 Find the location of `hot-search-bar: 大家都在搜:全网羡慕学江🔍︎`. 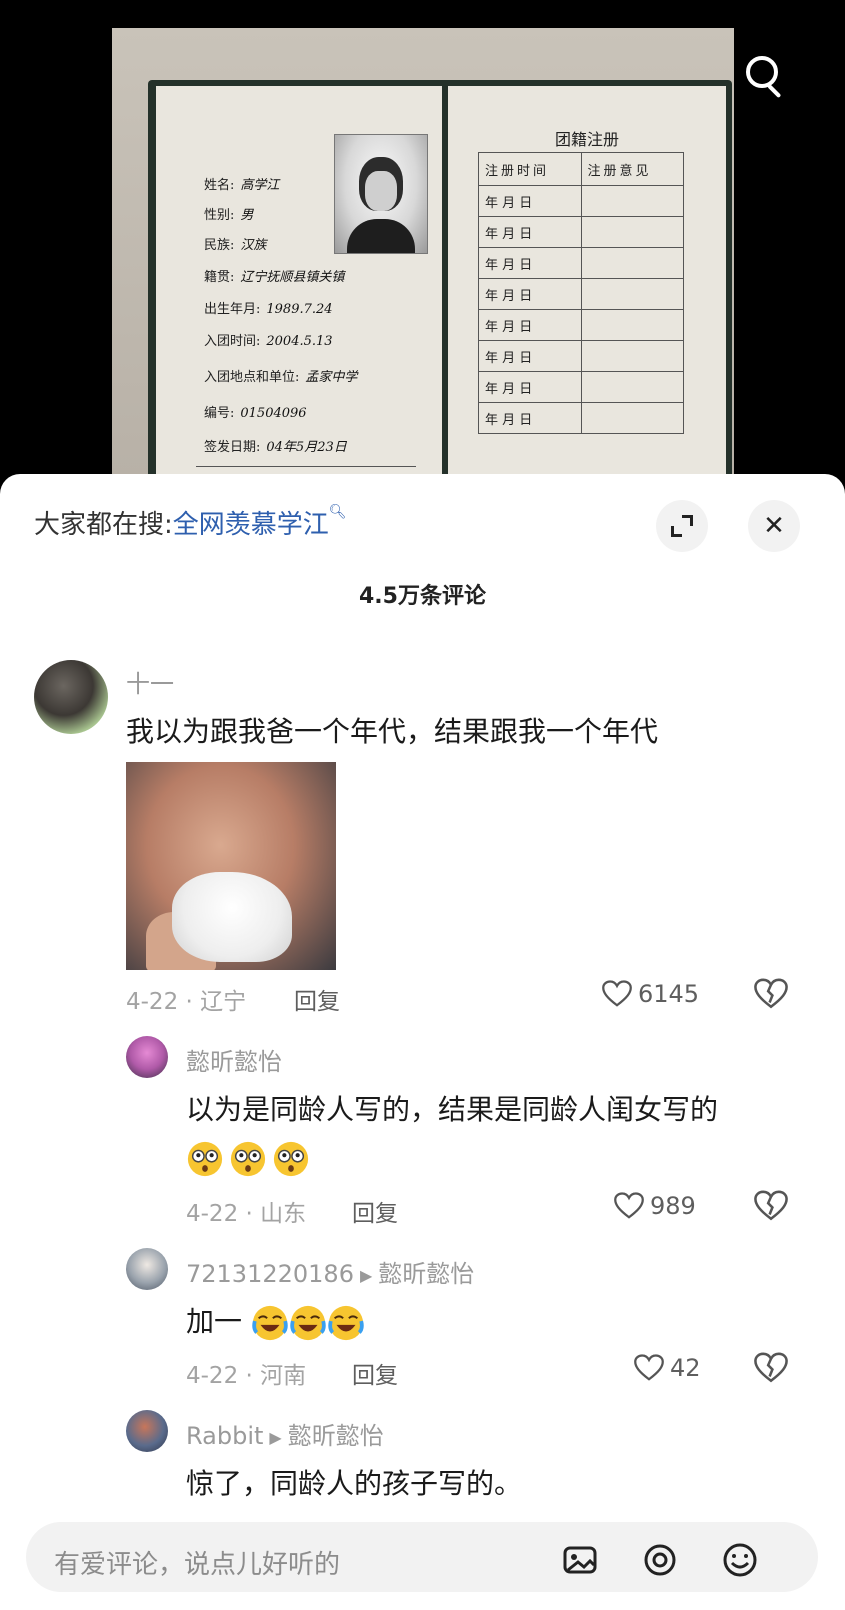

hot-search-bar: 大家都在搜:全网羡慕学江🔍︎ is located at coordinates (190, 522).